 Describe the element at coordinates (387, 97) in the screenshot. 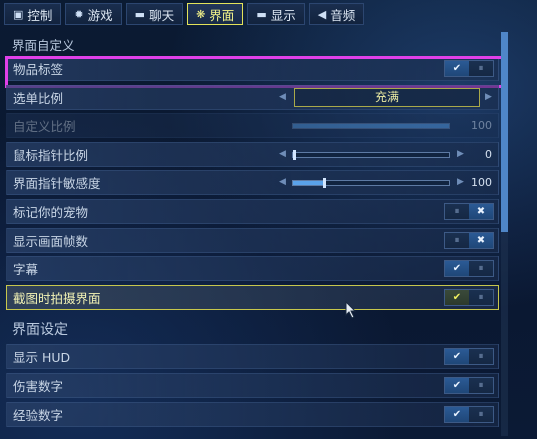

I see `option-value: 充满` at that location.